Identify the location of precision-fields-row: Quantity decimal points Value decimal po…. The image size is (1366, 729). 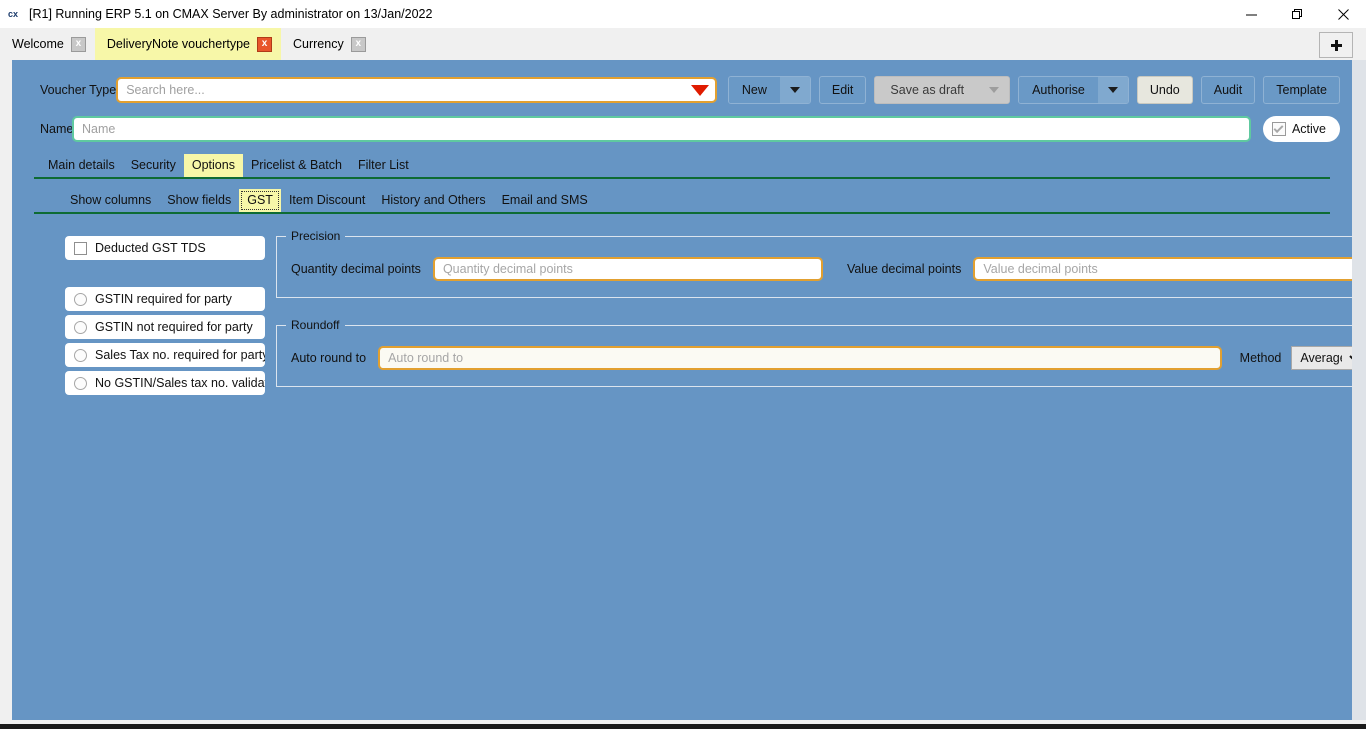
(821, 269).